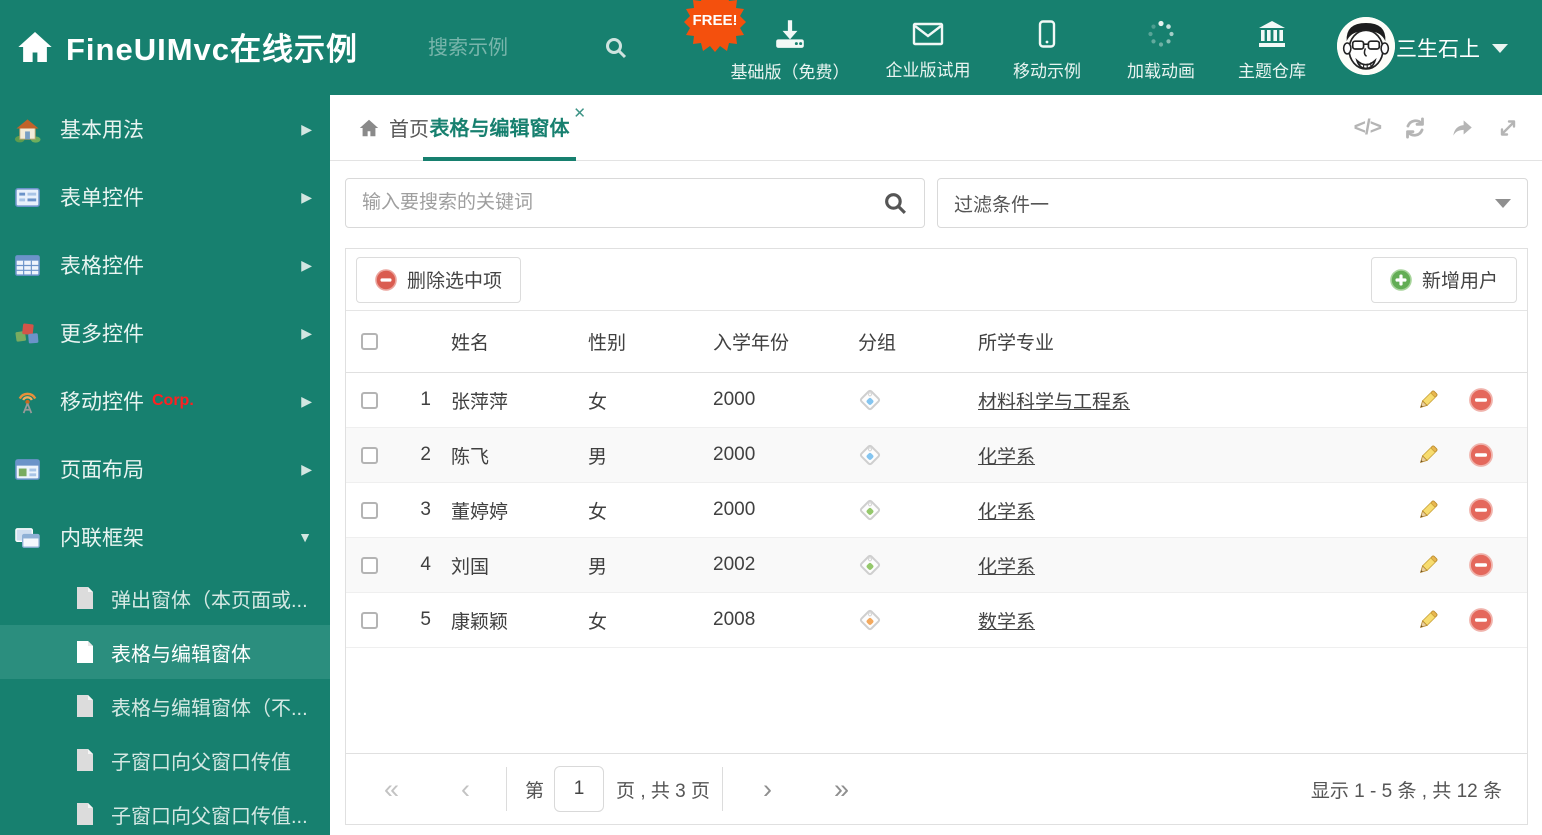 The image size is (1542, 835). I want to click on next-page-button: ›, so click(767, 789).